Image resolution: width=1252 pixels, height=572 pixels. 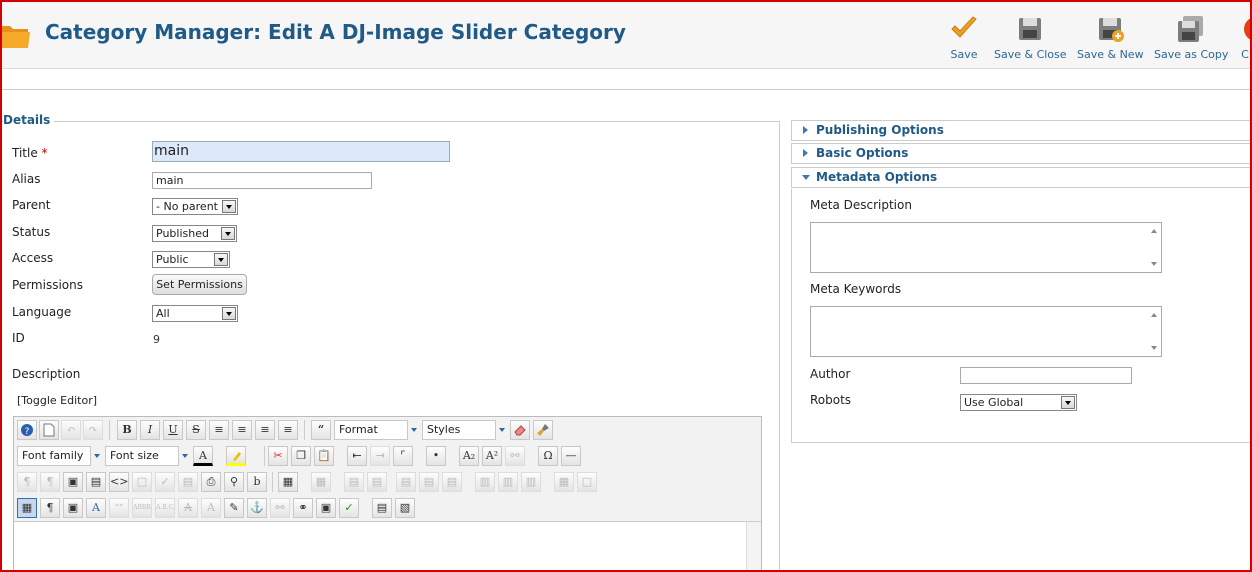 What do you see at coordinates (571, 456) in the screenshot?
I see `horizontal-rule-icon: —` at bounding box center [571, 456].